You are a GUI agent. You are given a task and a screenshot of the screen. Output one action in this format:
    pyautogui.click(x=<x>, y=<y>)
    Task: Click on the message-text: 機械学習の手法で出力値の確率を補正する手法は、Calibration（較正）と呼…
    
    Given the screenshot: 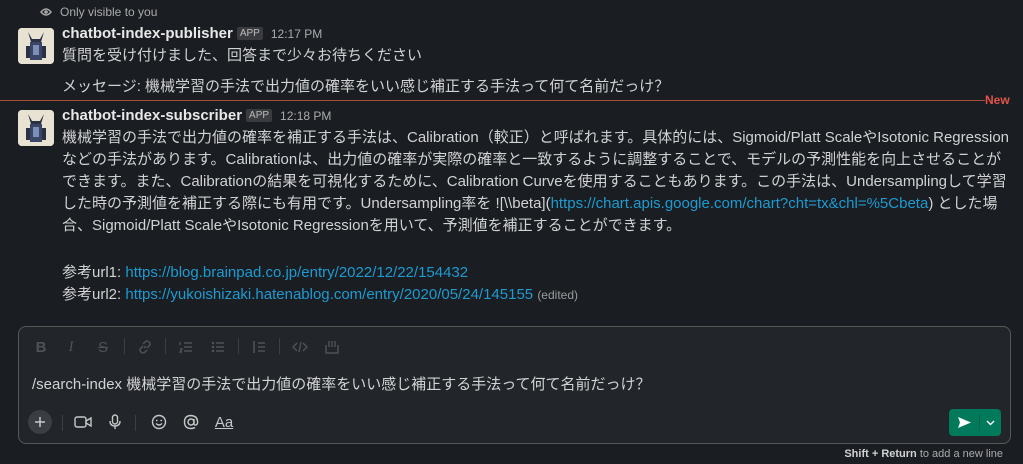 What is the action you would take?
    pyautogui.click(x=536, y=137)
    